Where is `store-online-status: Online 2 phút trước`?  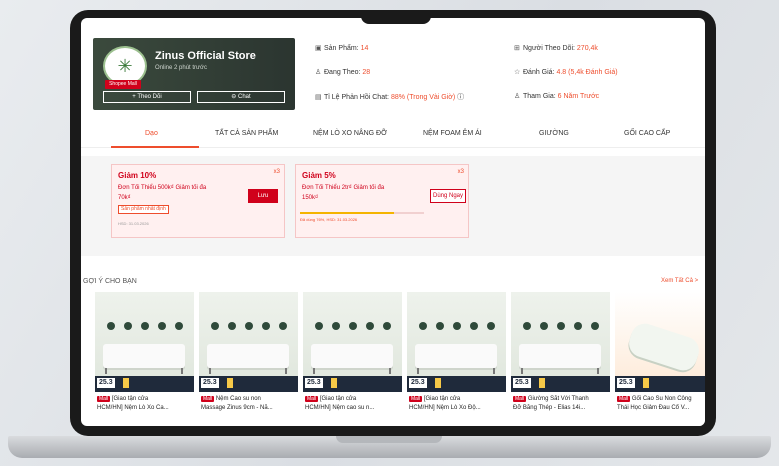 store-online-status: Online 2 phút trước is located at coordinates (181, 68).